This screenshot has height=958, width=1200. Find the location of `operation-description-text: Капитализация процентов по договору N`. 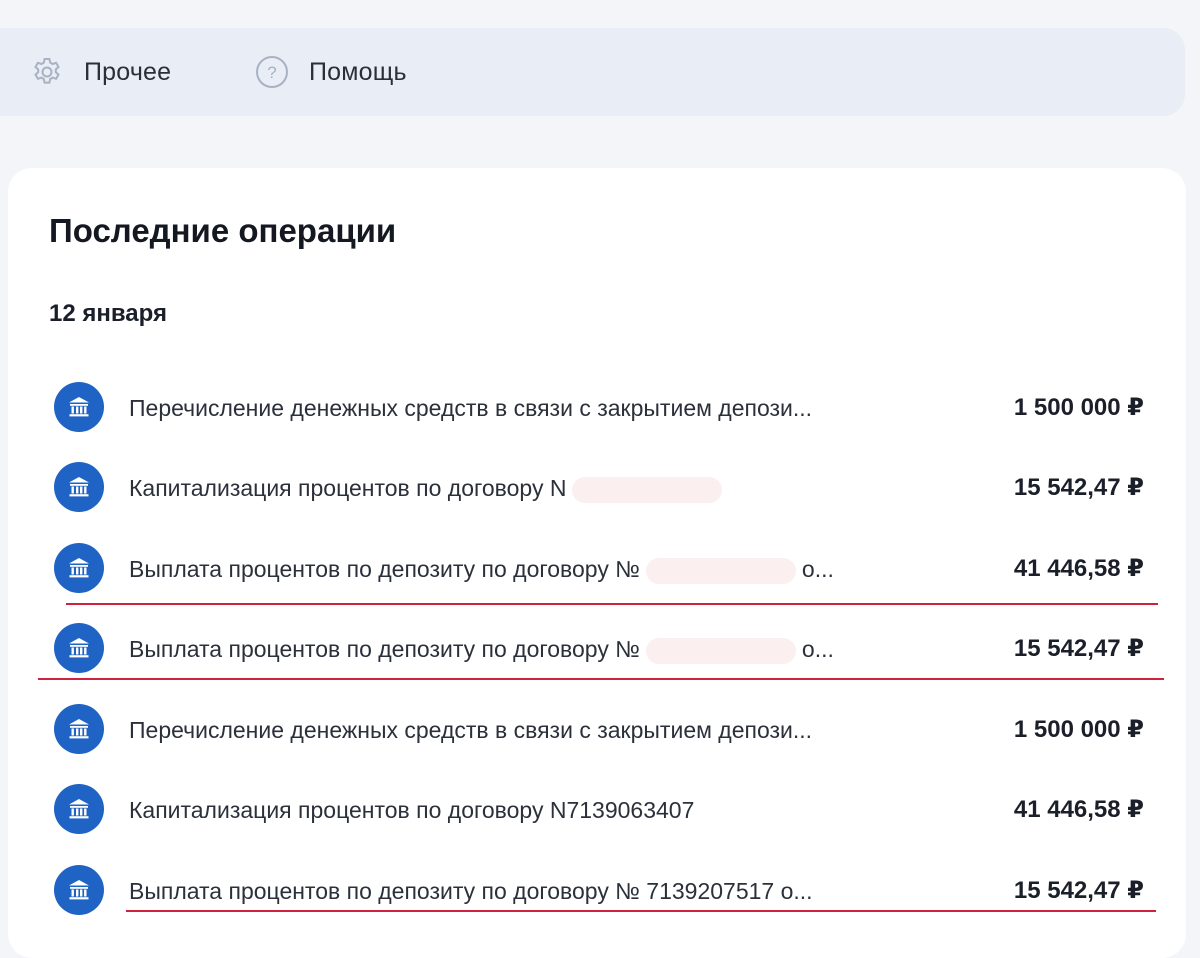

operation-description-text: Капитализация процентов по договору N is located at coordinates (348, 488).